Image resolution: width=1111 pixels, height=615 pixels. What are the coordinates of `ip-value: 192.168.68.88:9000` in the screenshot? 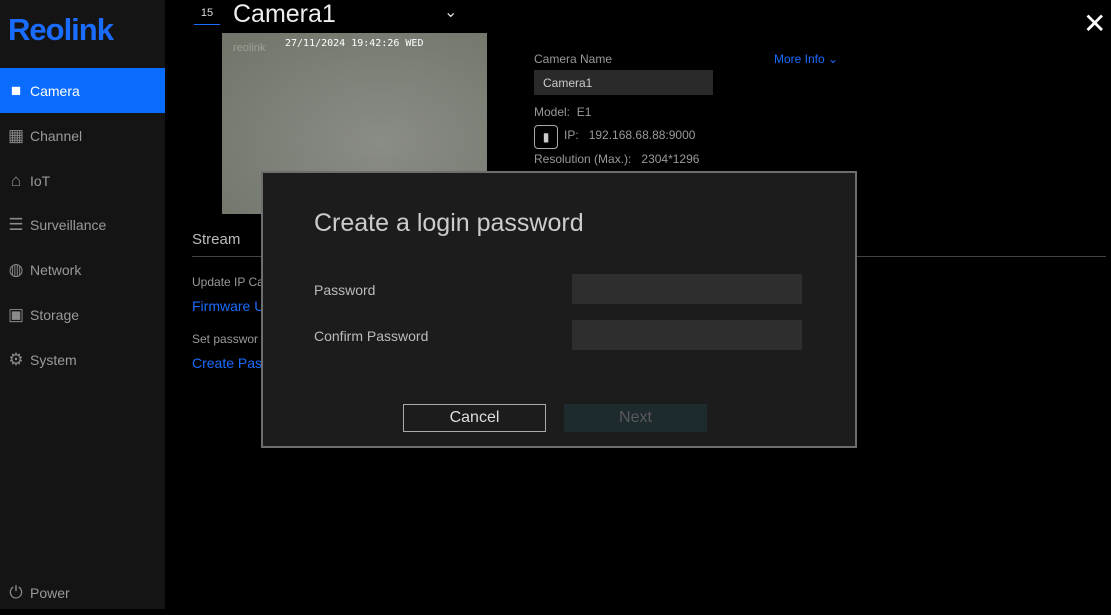 It's located at (642, 135).